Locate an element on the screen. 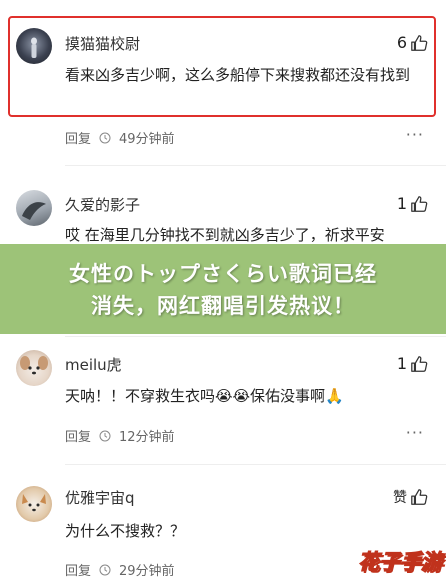  comment-time: 12分钟前 is located at coordinates (147, 437).